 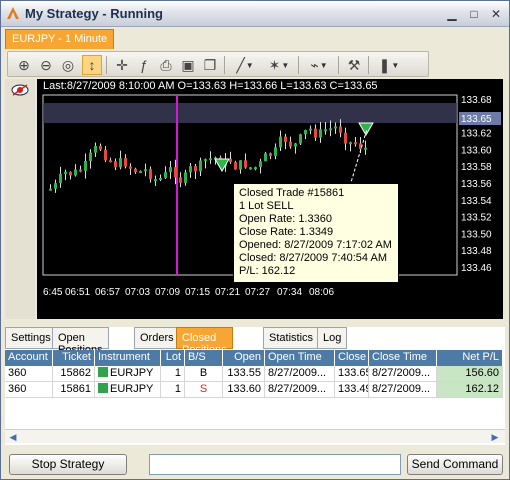 I want to click on tab-closed-positions: Closed Positions, so click(x=204, y=341).